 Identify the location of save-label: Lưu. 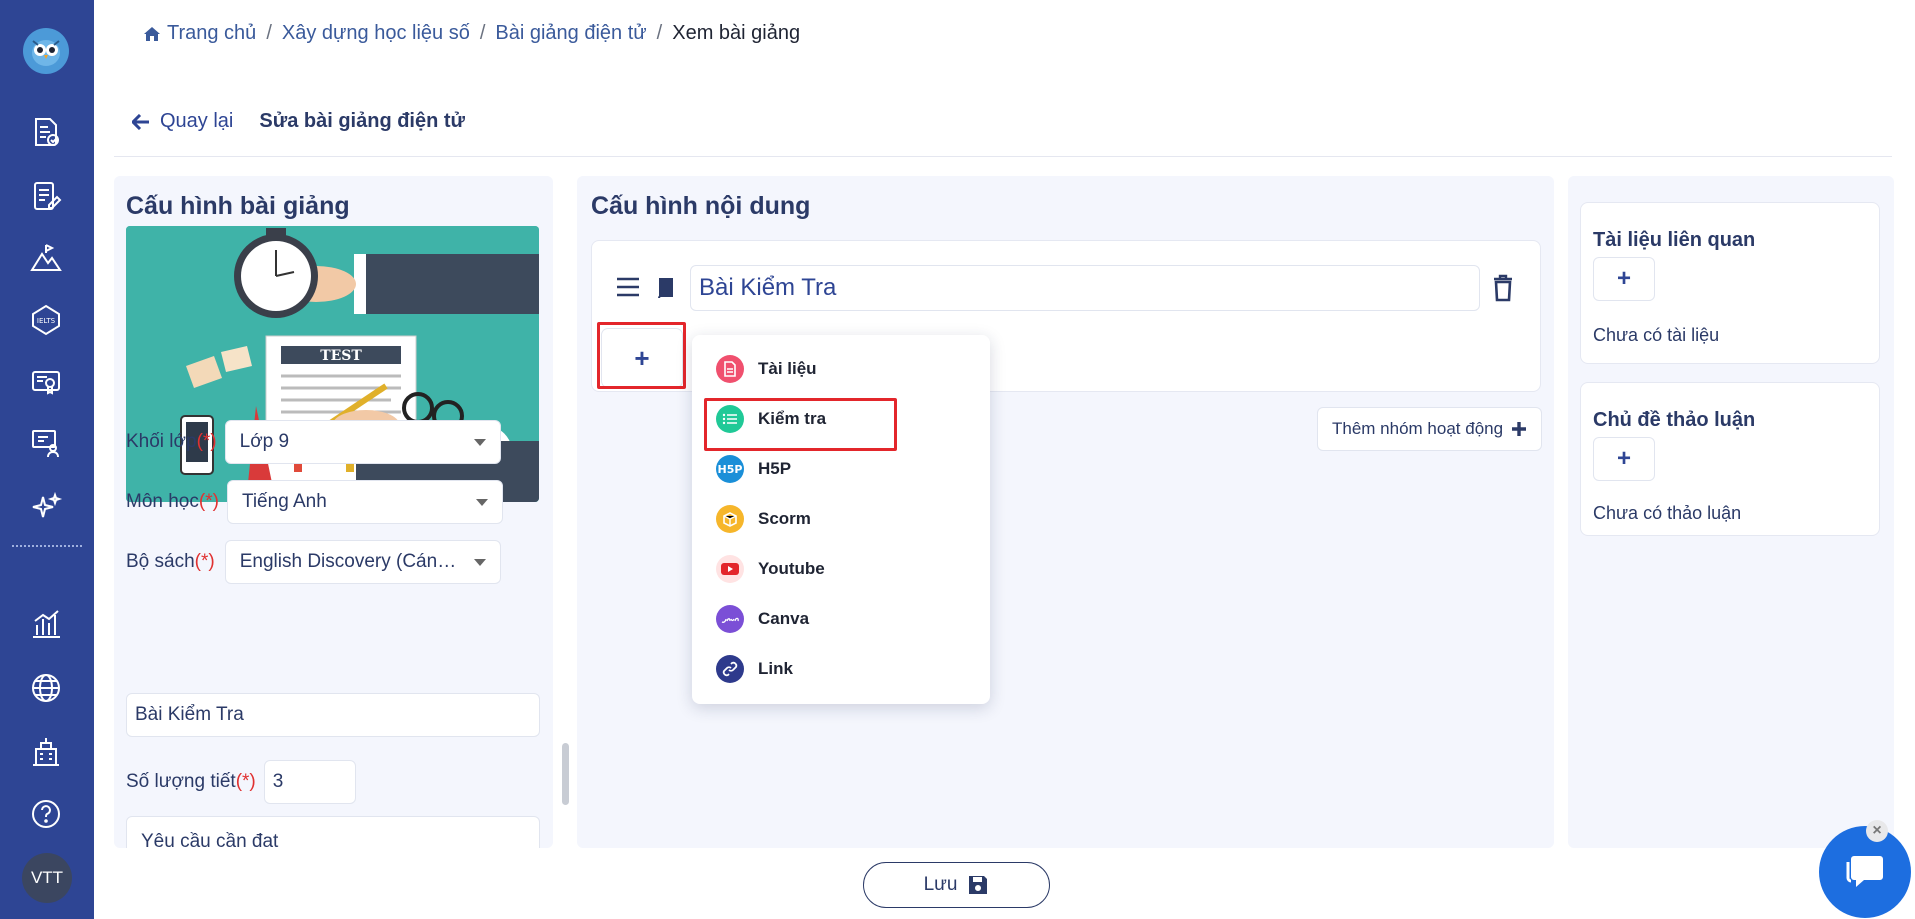
(940, 884).